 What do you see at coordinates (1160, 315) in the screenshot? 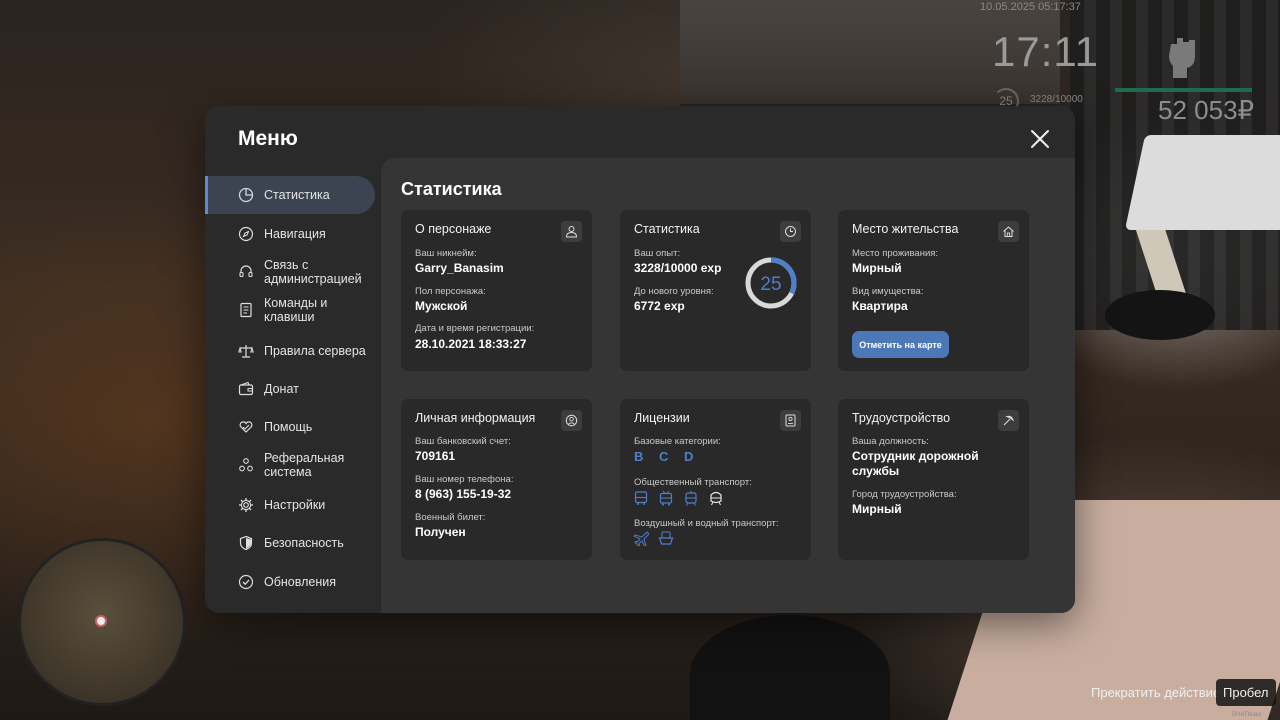
I see `background-lamp-base` at bounding box center [1160, 315].